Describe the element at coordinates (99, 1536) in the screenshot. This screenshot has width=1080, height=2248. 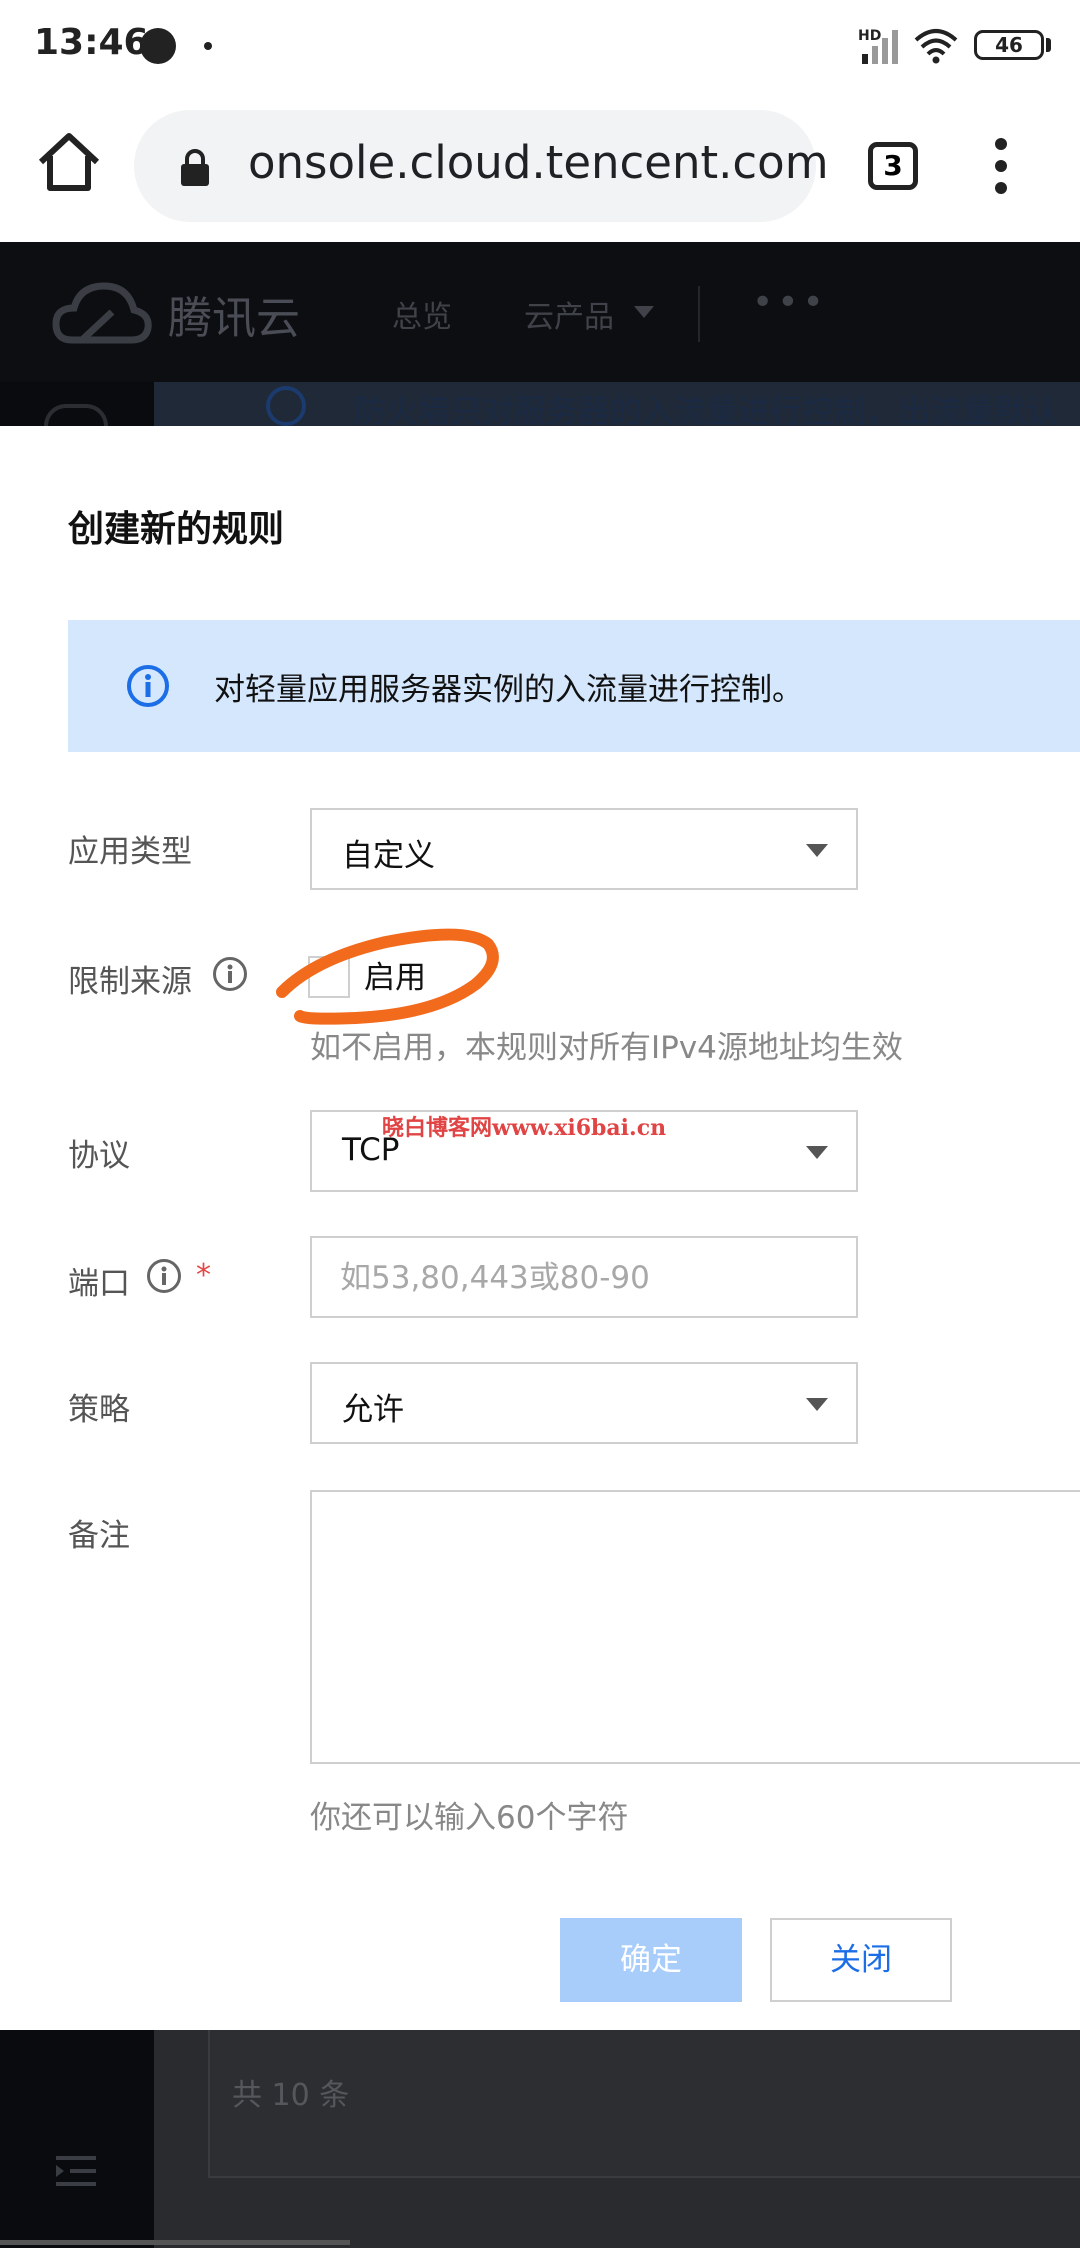
I see `notes-label: 备注` at that location.